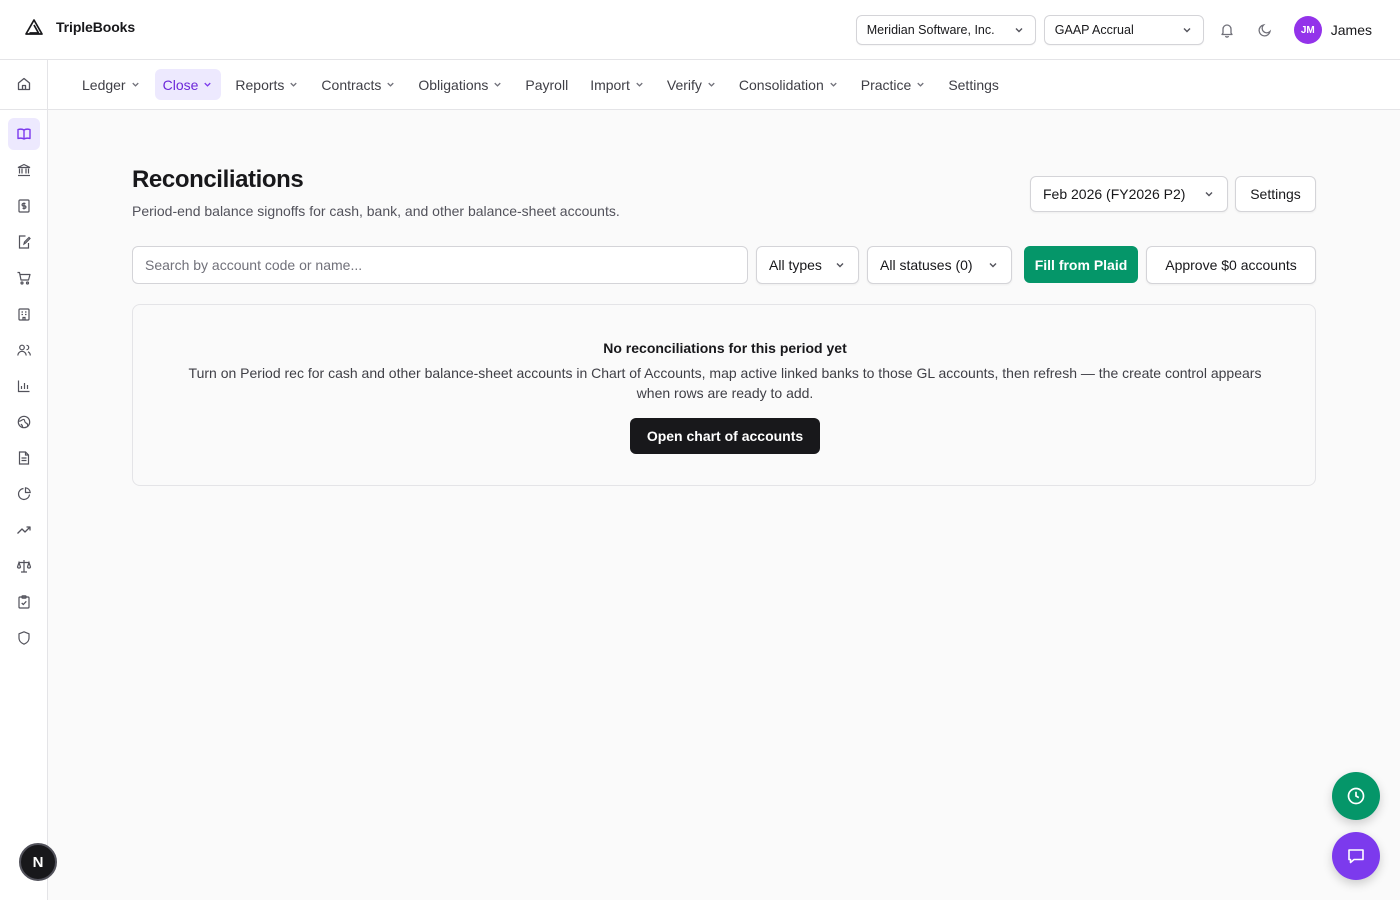 This screenshot has width=1400, height=900. What do you see at coordinates (1081, 264) in the screenshot?
I see `fill-from-plaid-button: Fill from Plaid` at bounding box center [1081, 264].